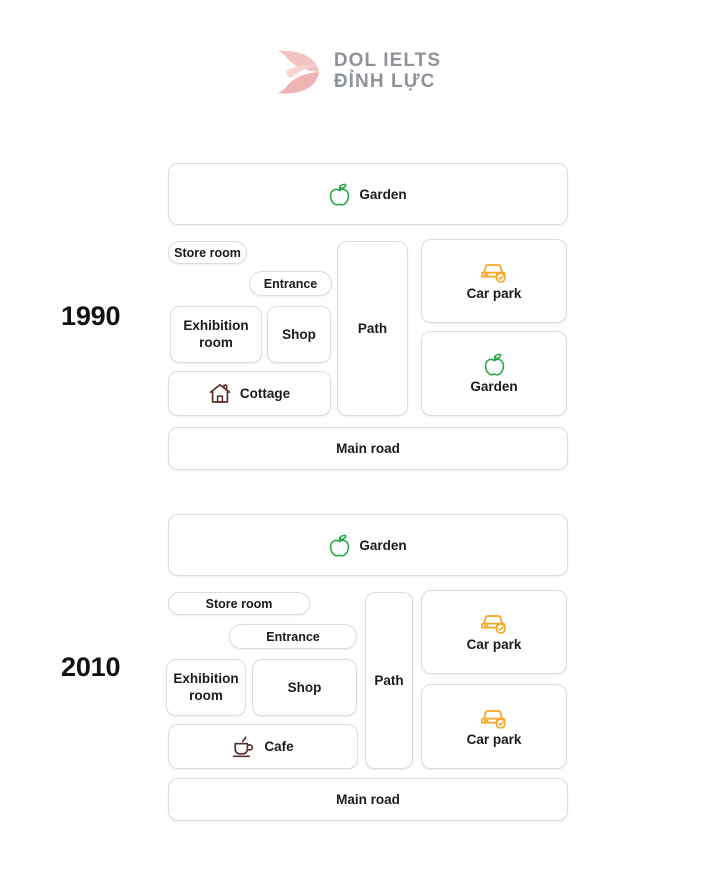  I want to click on box-path-2010: Path, so click(389, 680).